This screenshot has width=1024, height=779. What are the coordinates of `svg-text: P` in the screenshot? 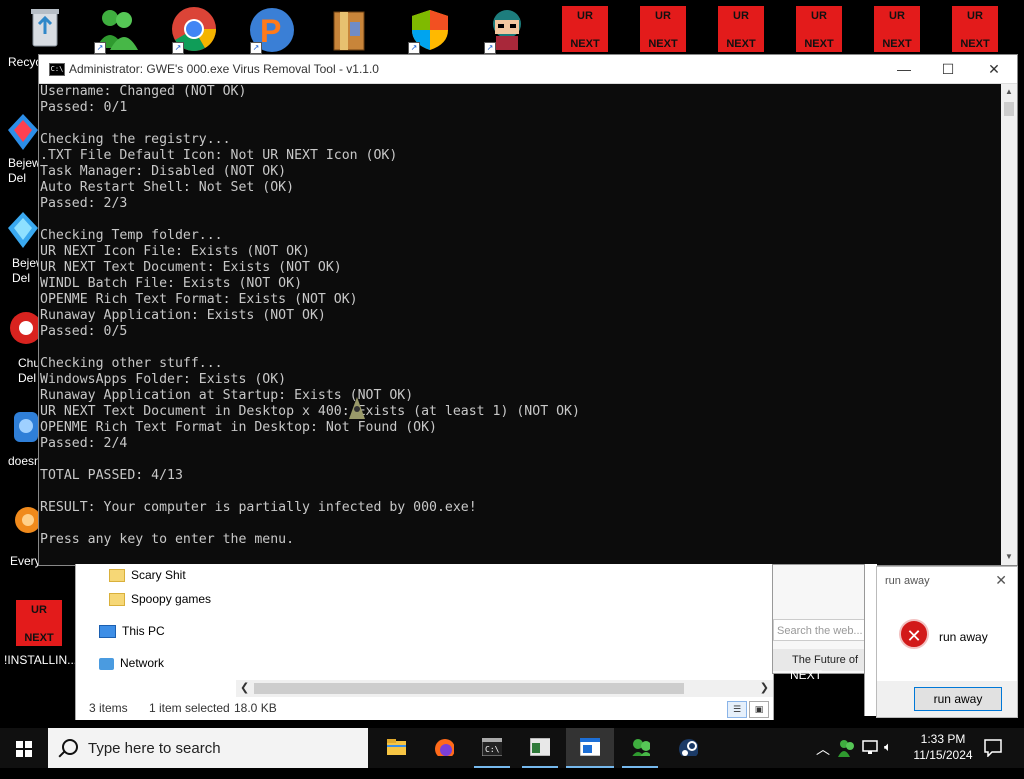 It's located at (270, 31).